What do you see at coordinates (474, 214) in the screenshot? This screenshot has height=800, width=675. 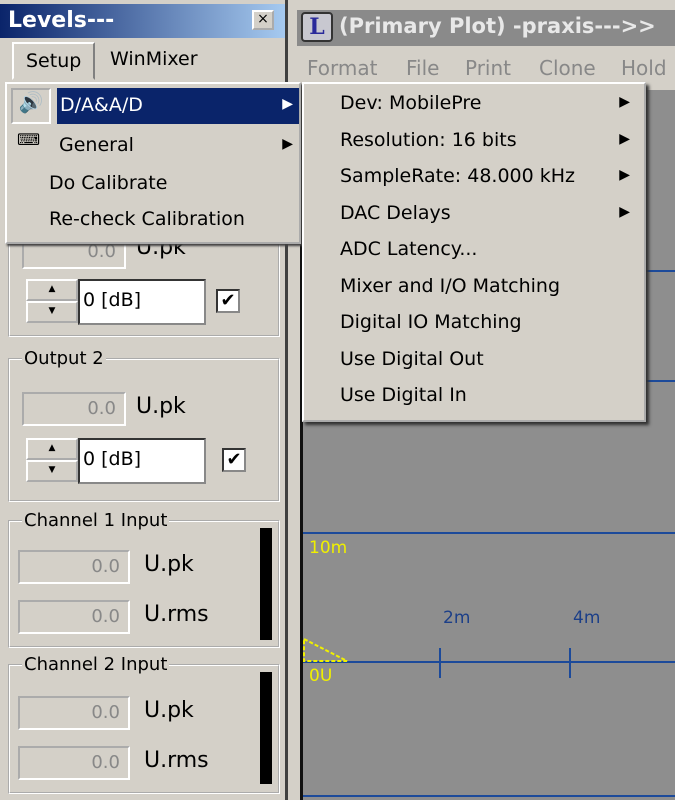 I see `menu-item-dac-delays: DAC Delays ▶` at bounding box center [474, 214].